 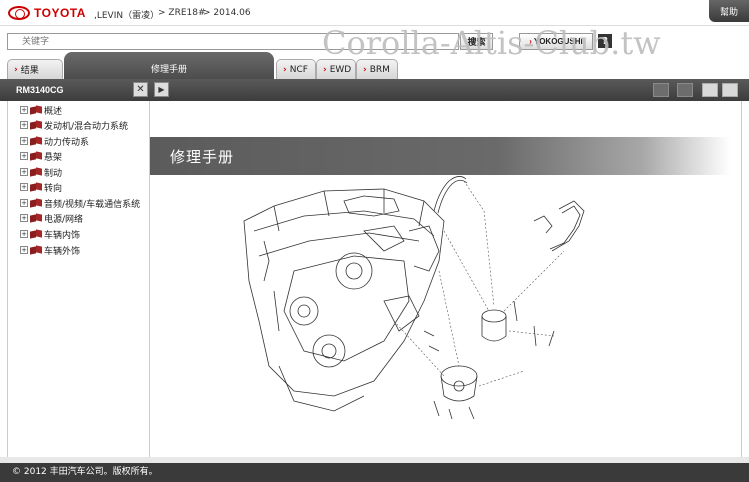 I want to click on tree-item-label: 转向, so click(x=53, y=188).